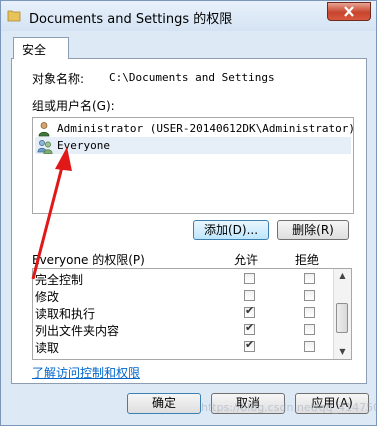  I want to click on permission-name: 列出文件夹内容, so click(77, 331).